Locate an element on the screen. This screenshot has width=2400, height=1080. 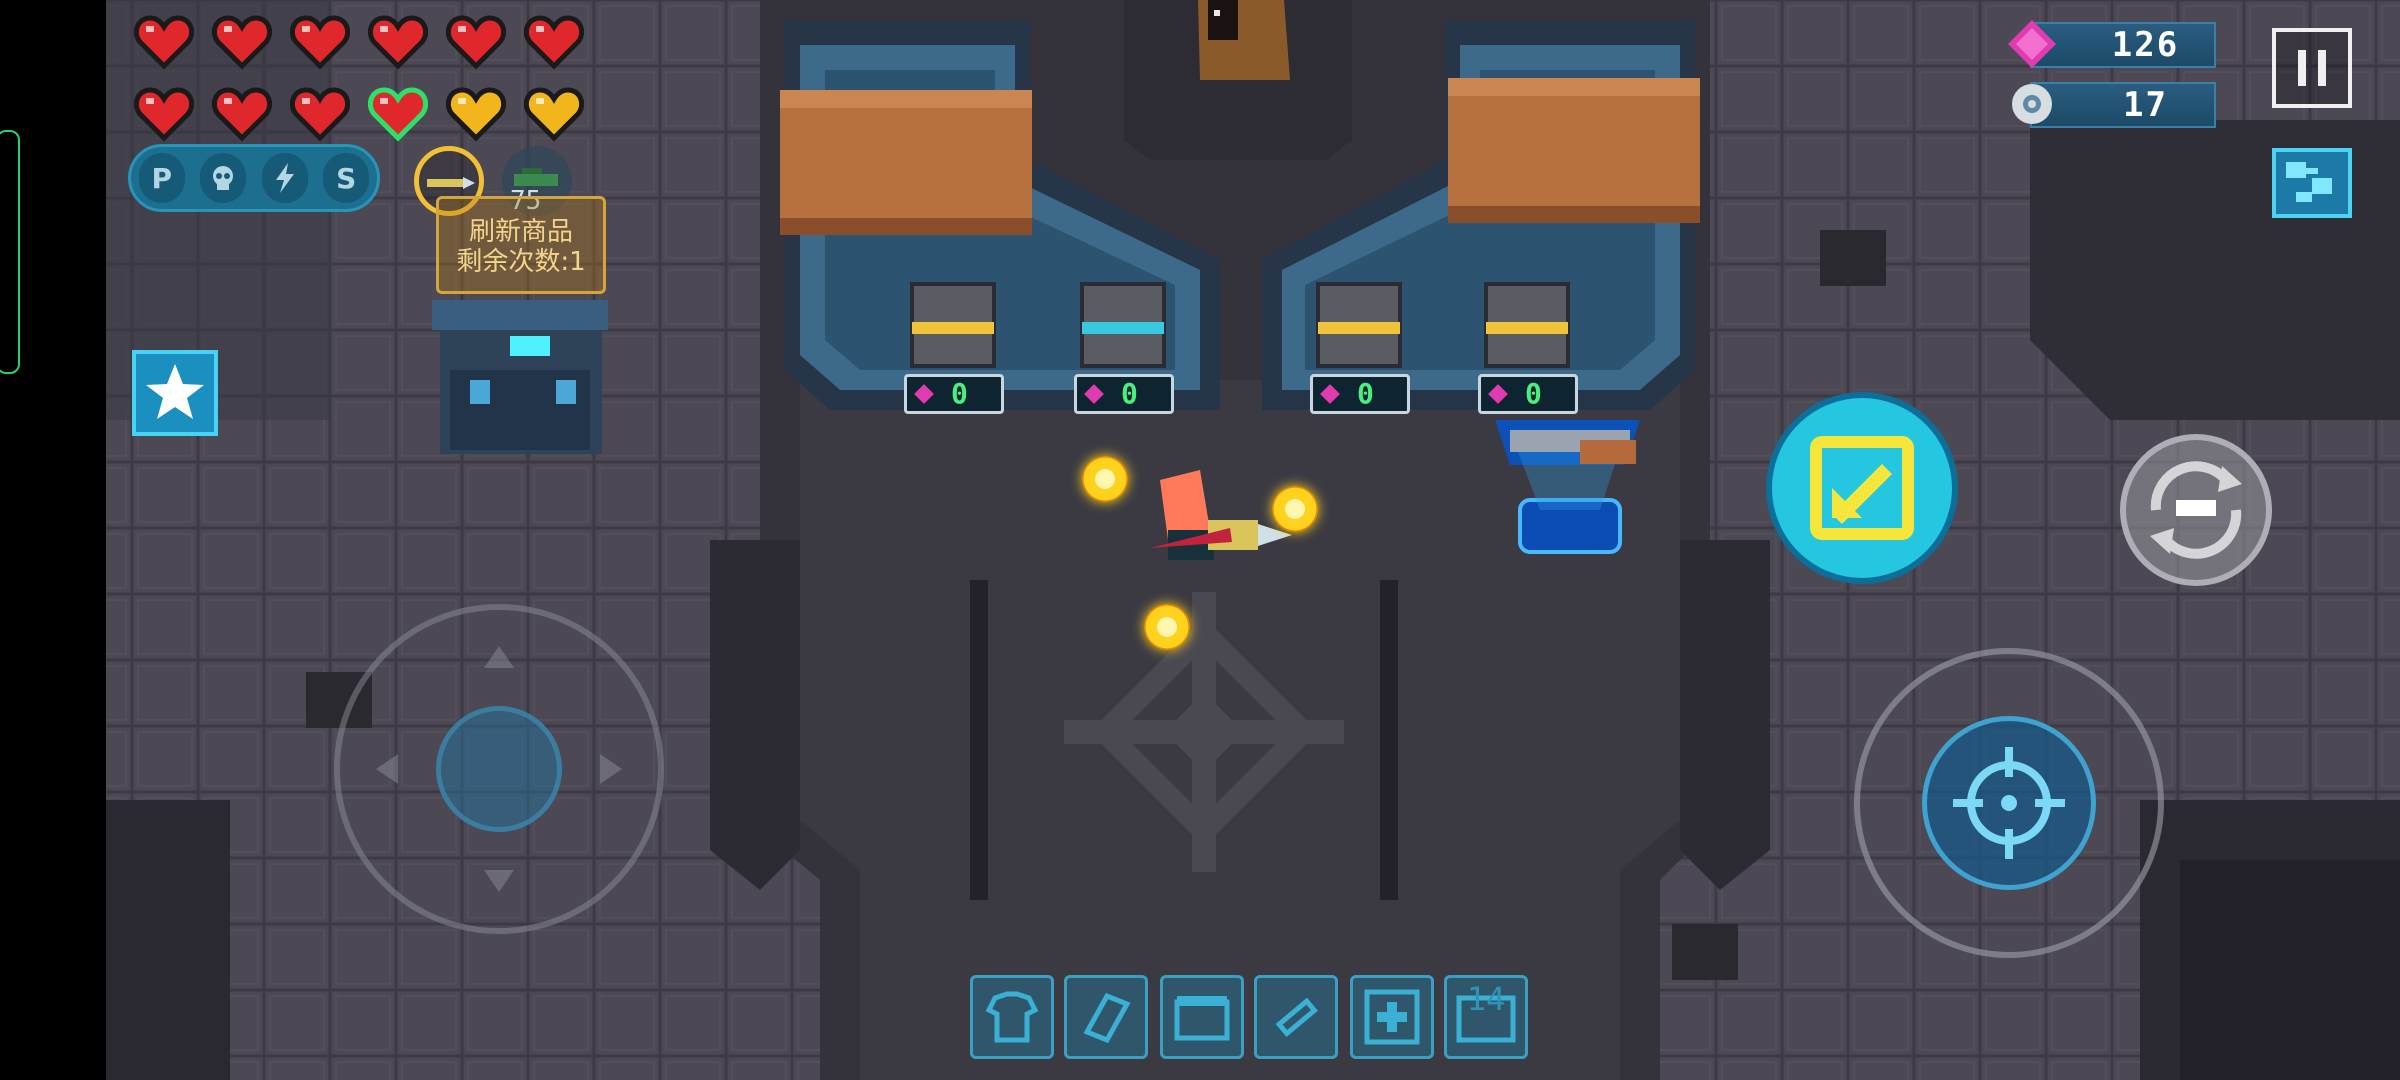
inventory-slot-chest is located at coordinates (1202, 1017).